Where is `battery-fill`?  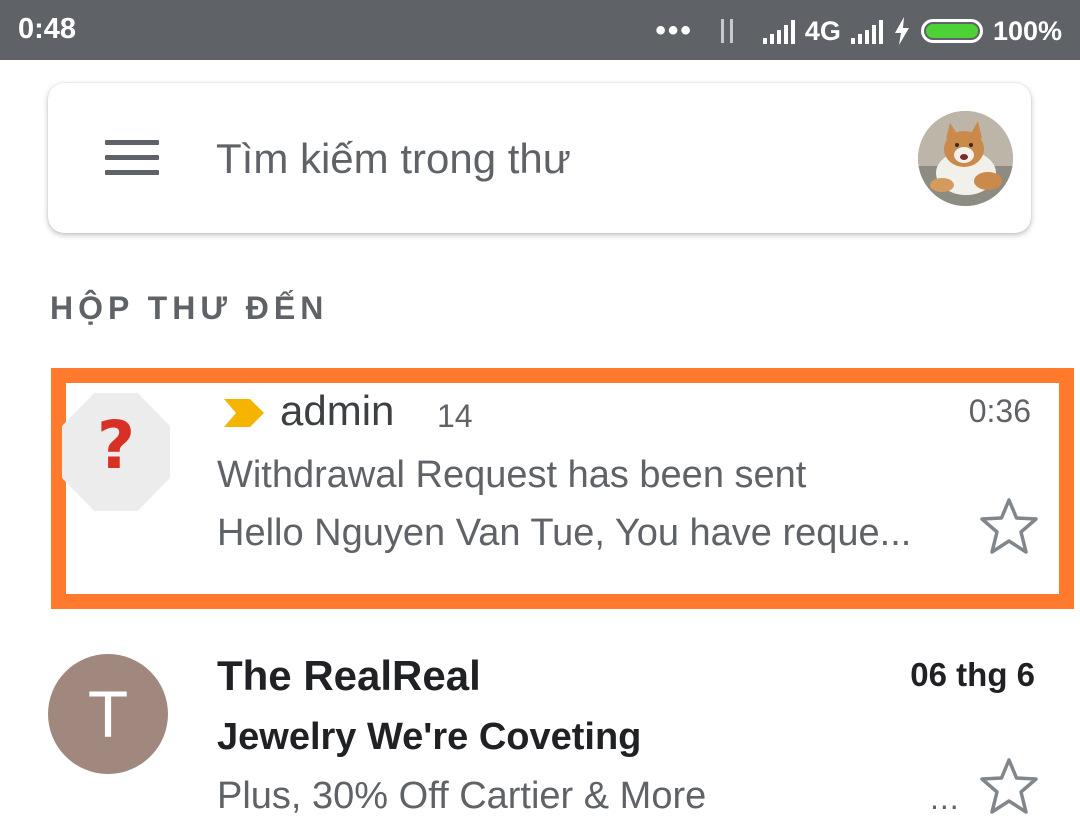
battery-fill is located at coordinates (951, 31).